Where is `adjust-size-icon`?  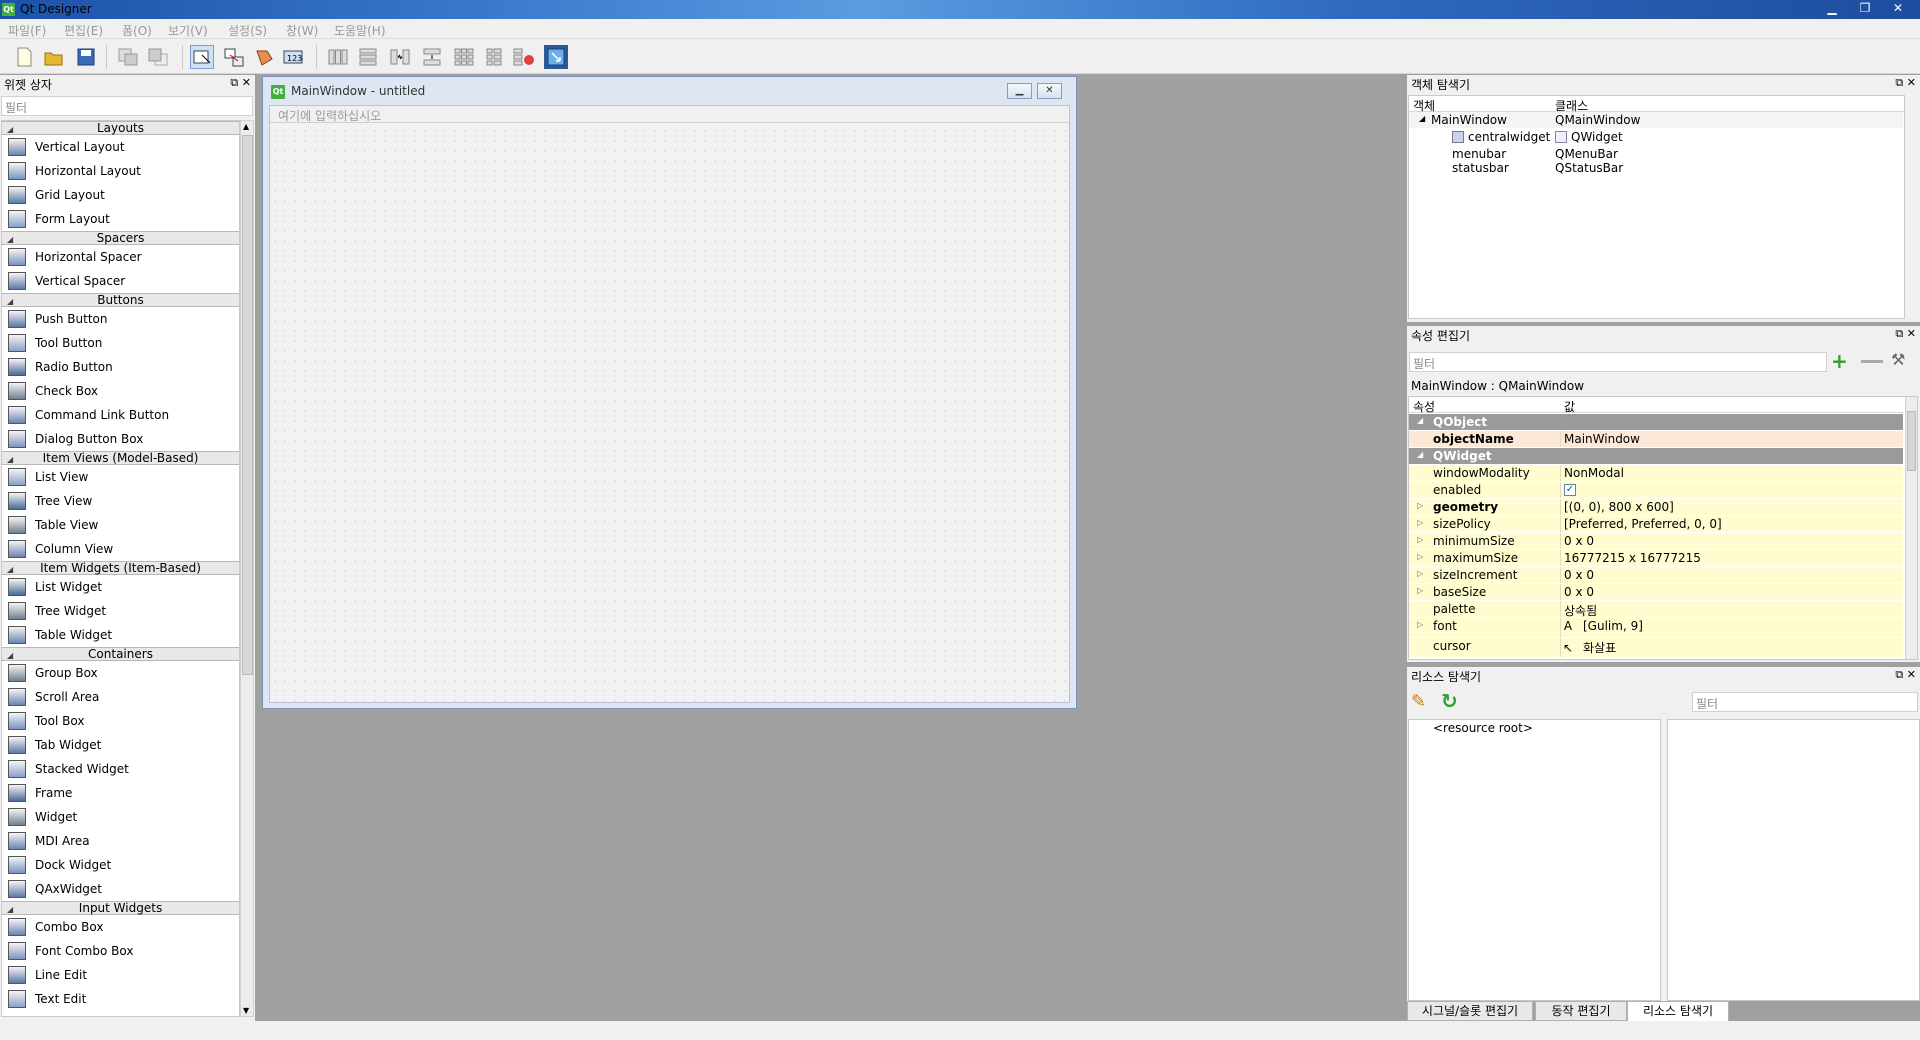
adjust-size-icon is located at coordinates (556, 57).